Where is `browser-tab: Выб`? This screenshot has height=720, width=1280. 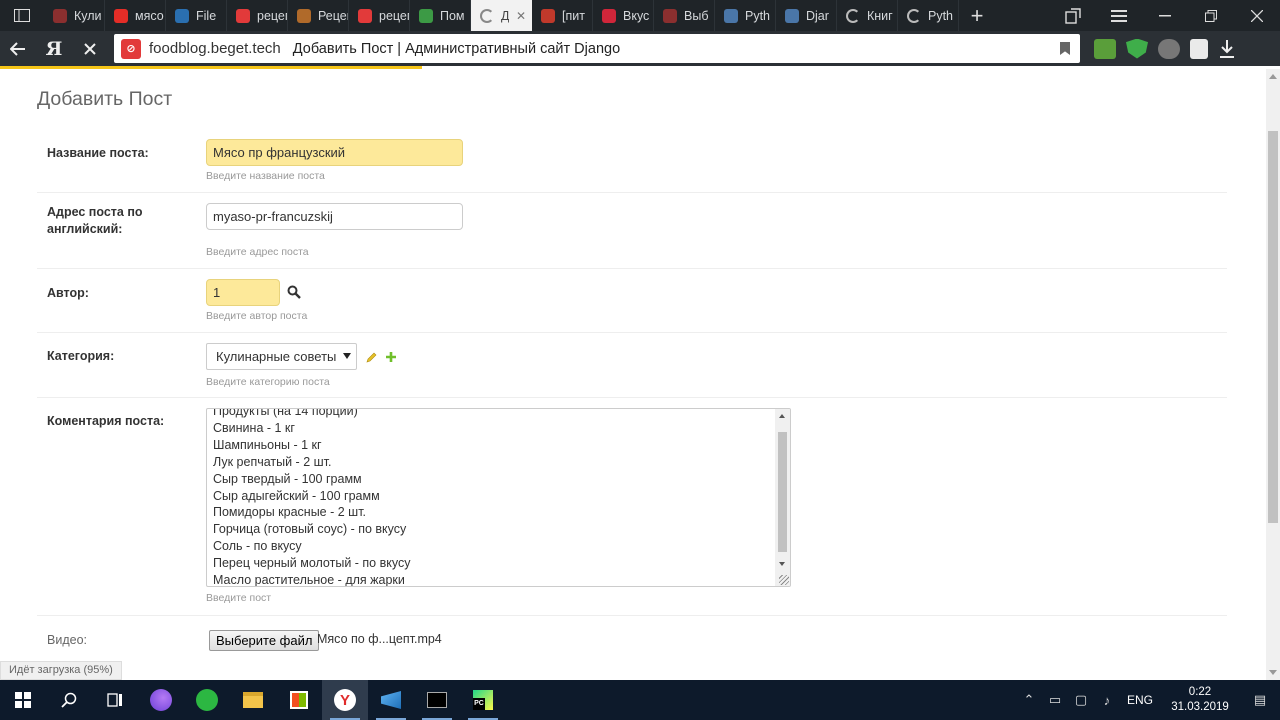 browser-tab: Выб is located at coordinates (684, 15).